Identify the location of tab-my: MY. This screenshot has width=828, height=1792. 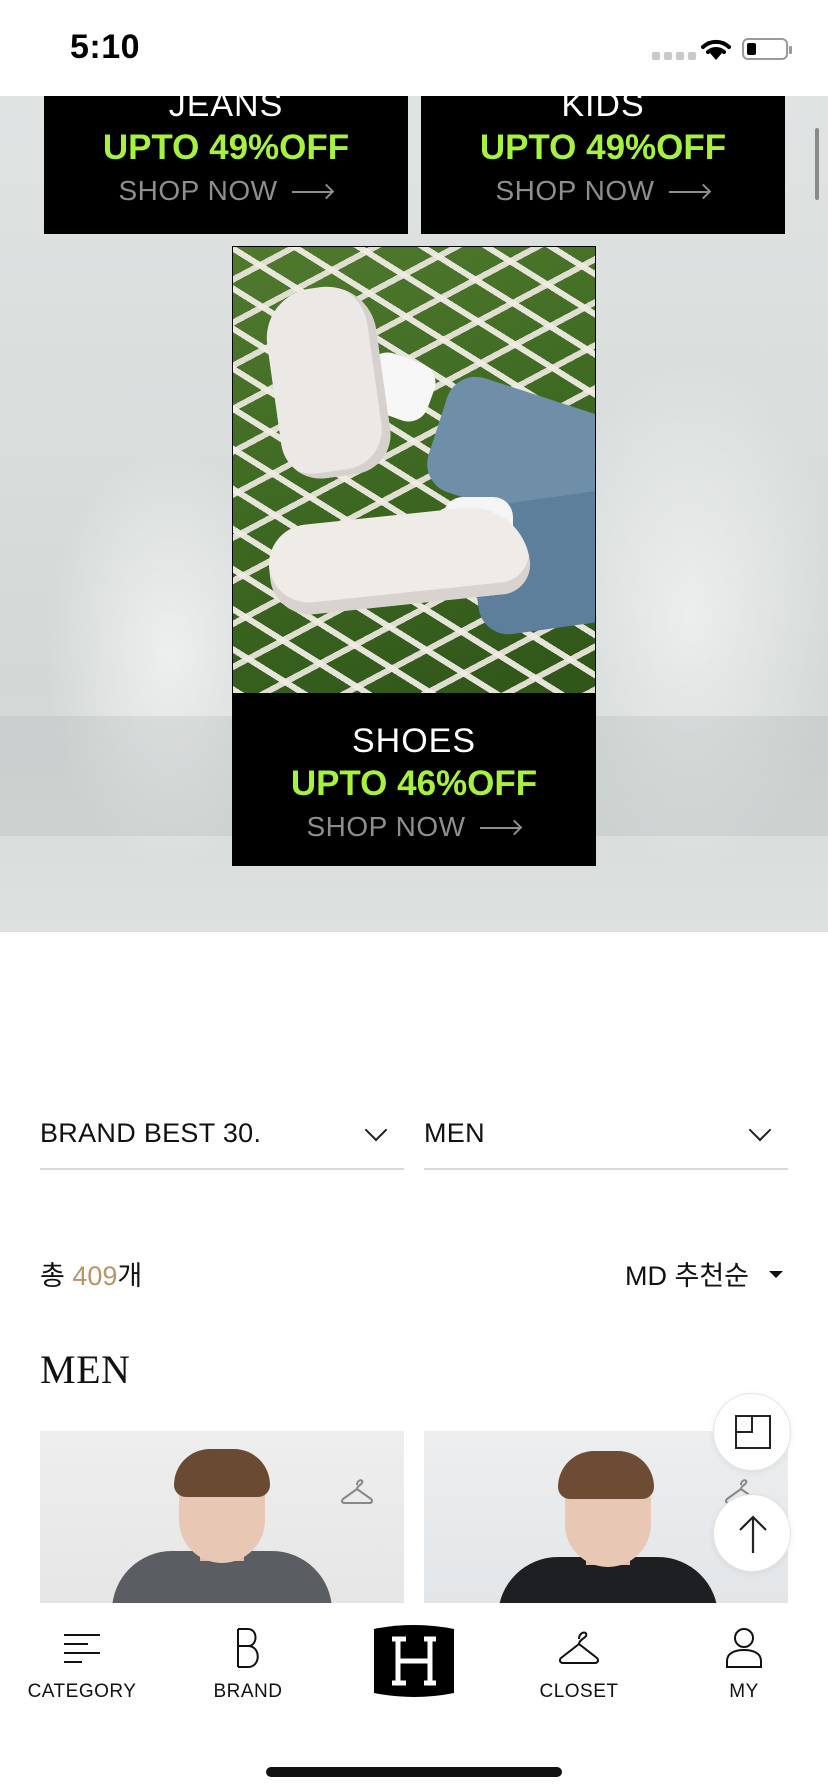
(744, 1671).